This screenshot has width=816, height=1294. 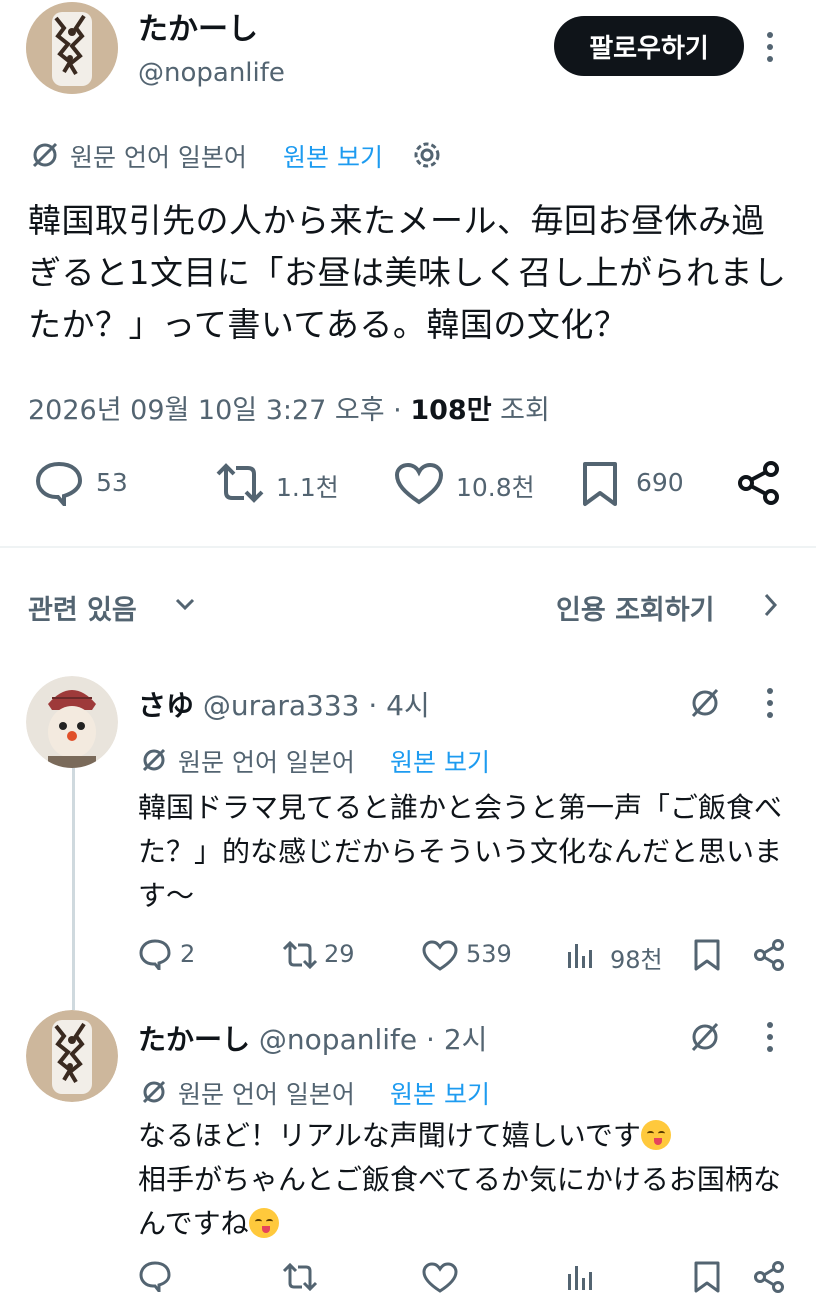 What do you see at coordinates (408, 547) in the screenshot?
I see `divider` at bounding box center [408, 547].